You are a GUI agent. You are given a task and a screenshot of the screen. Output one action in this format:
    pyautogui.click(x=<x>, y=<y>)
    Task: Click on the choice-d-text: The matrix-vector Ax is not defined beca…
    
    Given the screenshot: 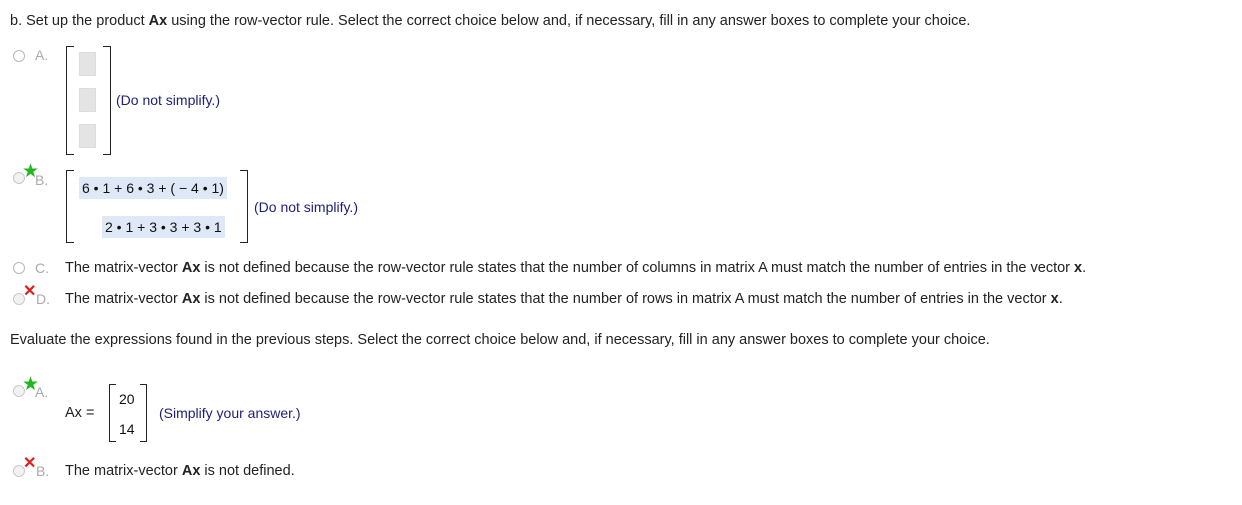 What is the action you would take?
    pyautogui.click(x=564, y=299)
    